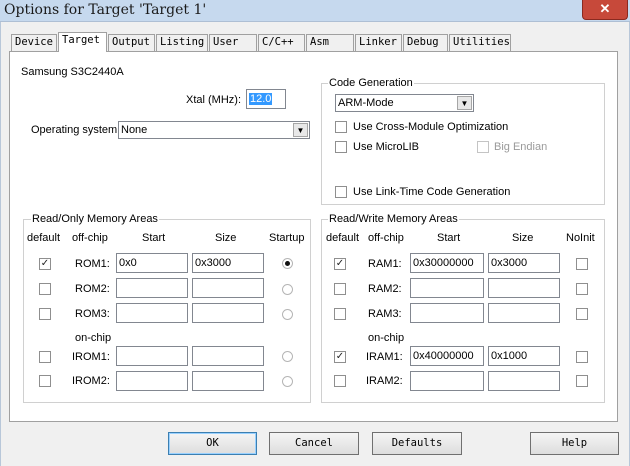 Image resolution: width=630 pixels, height=466 pixels. I want to click on window-title: Options for Target 'Target 1', so click(105, 10).